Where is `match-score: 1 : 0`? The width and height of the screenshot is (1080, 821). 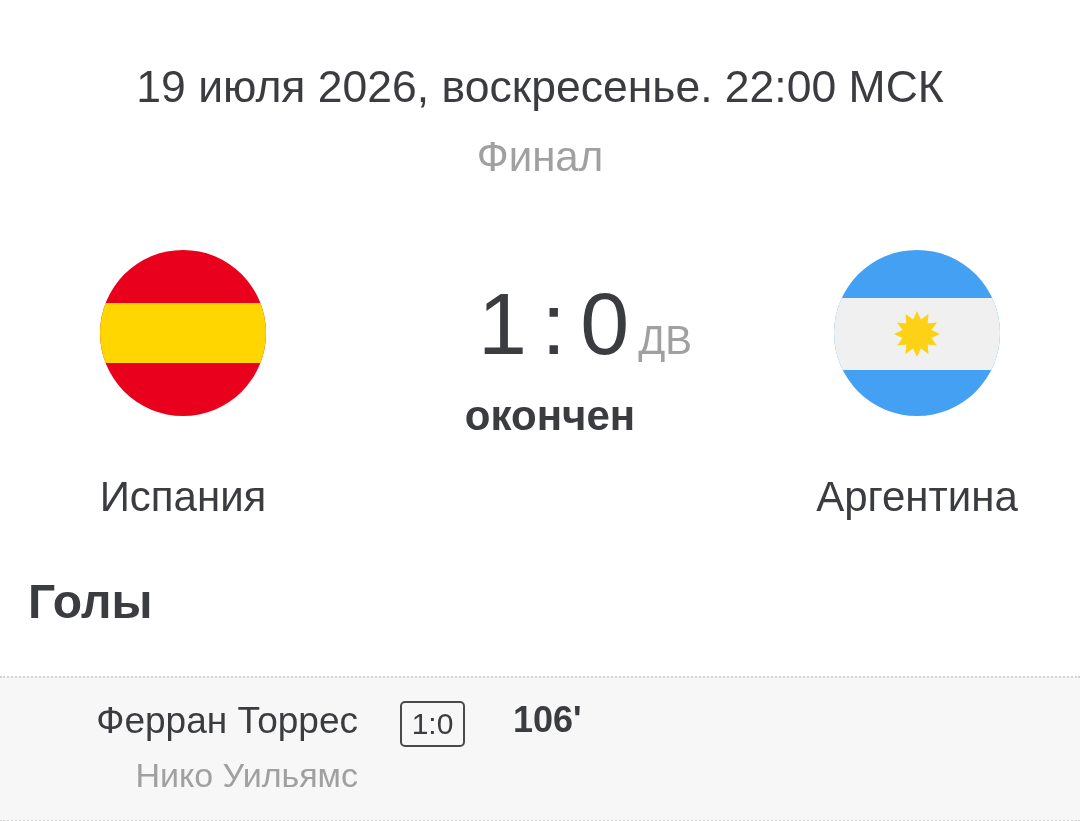
match-score: 1 : 0 is located at coordinates (551, 323).